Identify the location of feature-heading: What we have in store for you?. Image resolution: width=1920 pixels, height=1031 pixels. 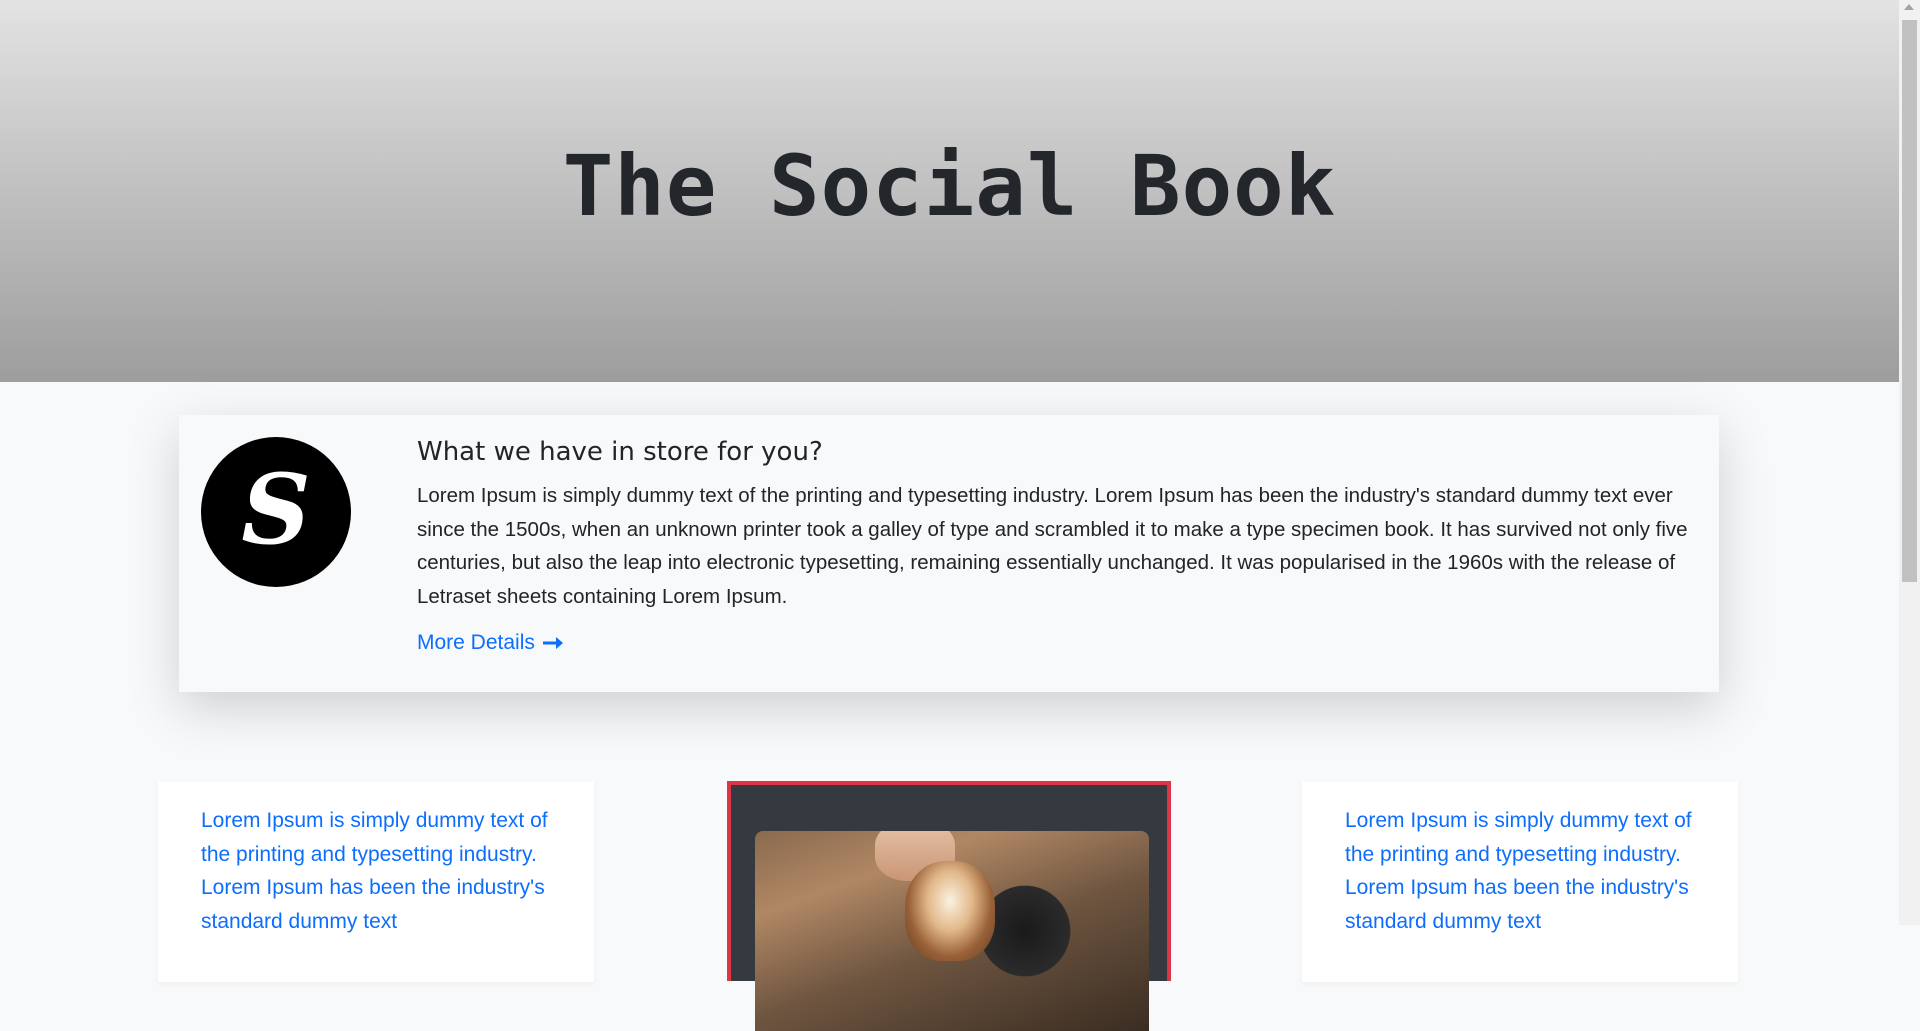
(620, 452).